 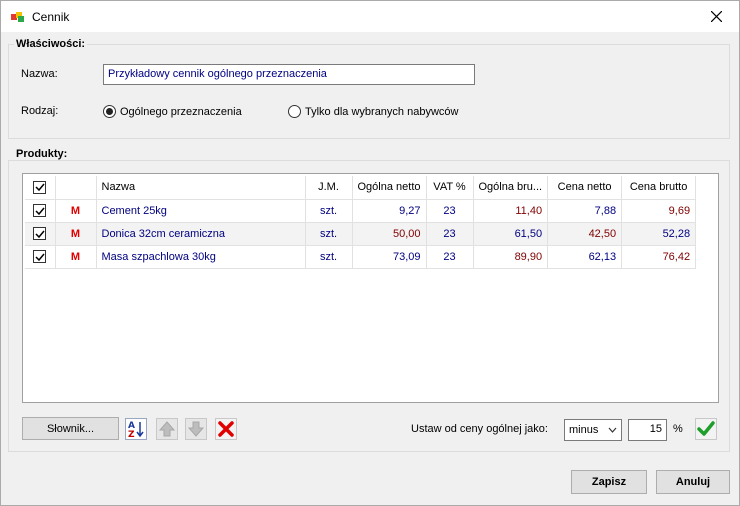 I want to click on close-icon, so click(x=716, y=16).